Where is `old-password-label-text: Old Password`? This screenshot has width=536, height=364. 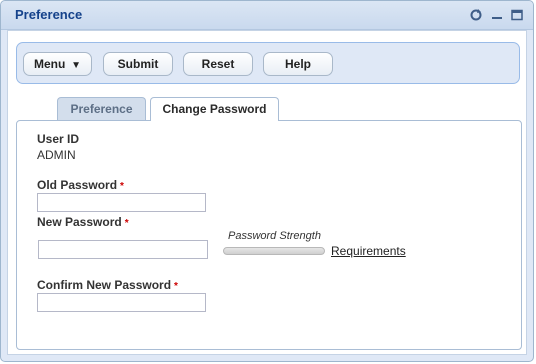 old-password-label-text: Old Password is located at coordinates (77, 185).